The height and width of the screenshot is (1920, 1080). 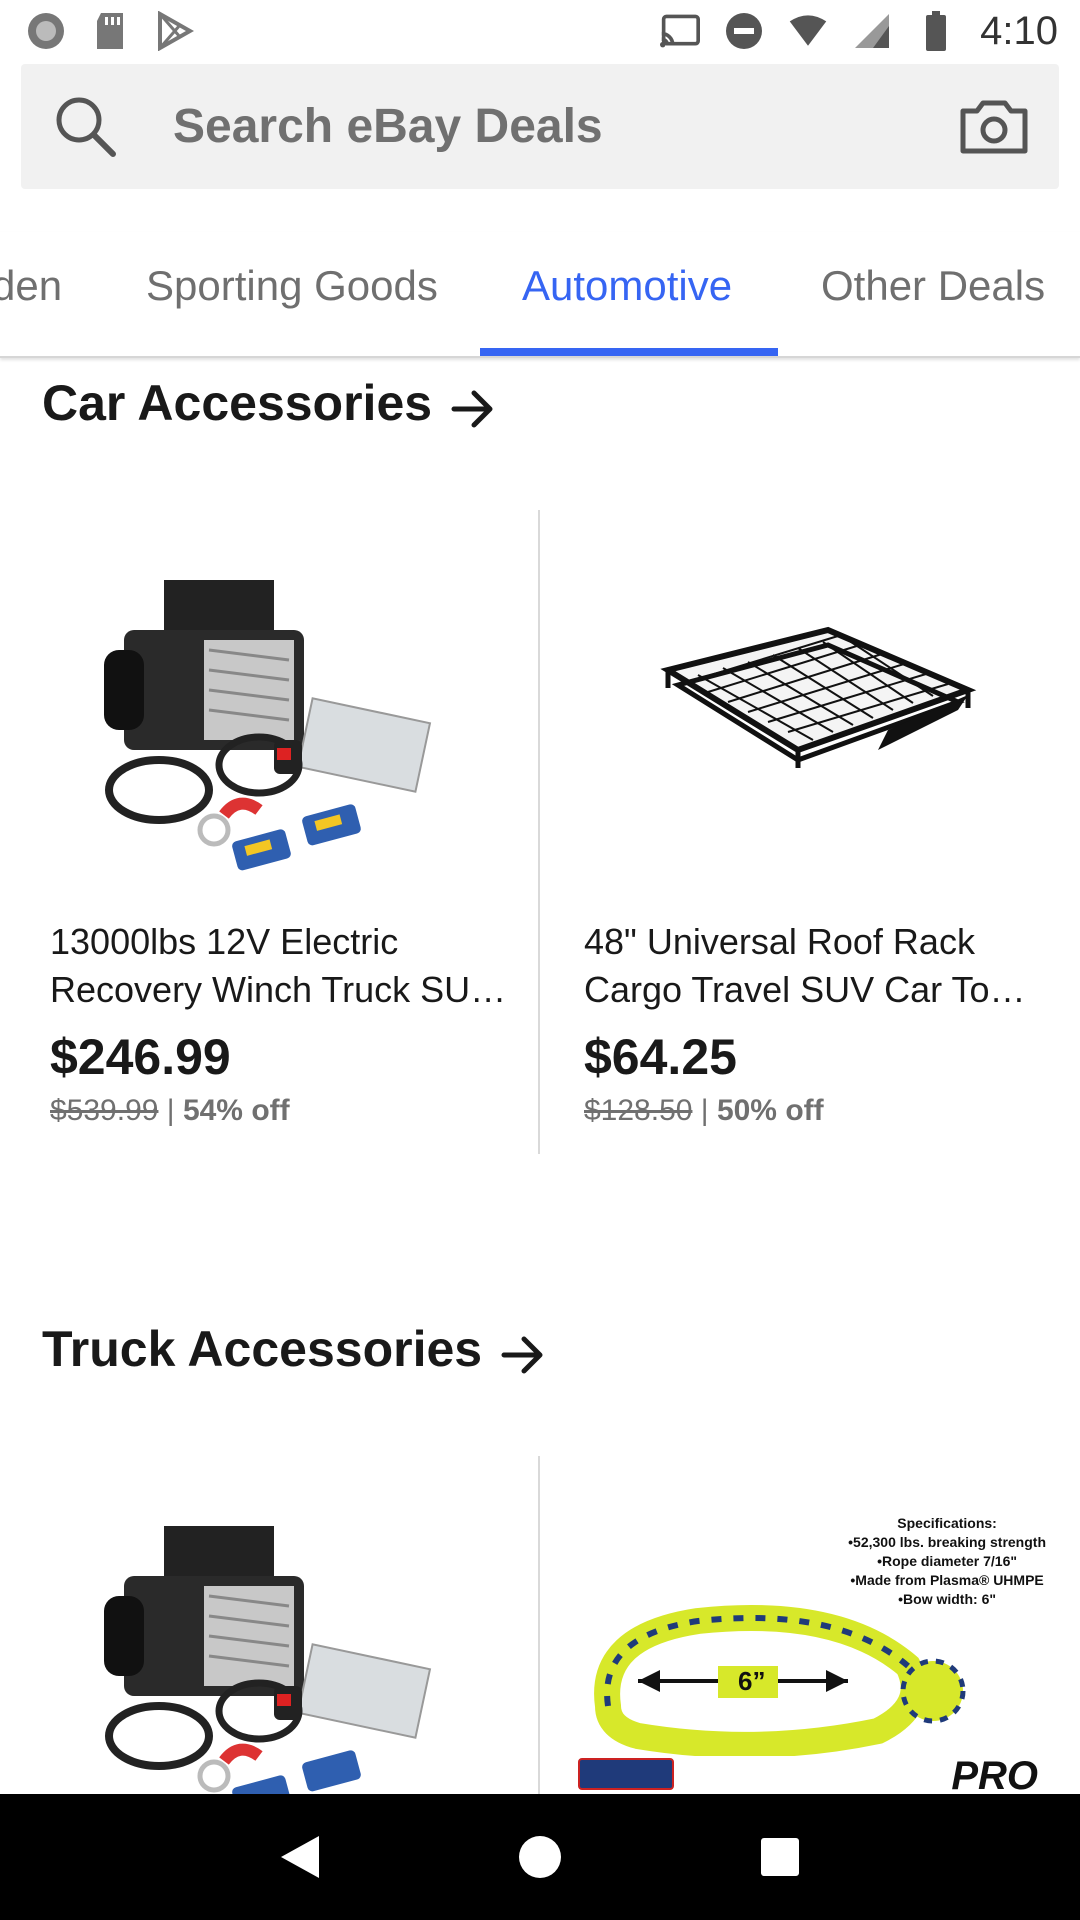 What do you see at coordinates (947, 1542) in the screenshot?
I see `spec-line: •52,300 lbs. breaking strength` at bounding box center [947, 1542].